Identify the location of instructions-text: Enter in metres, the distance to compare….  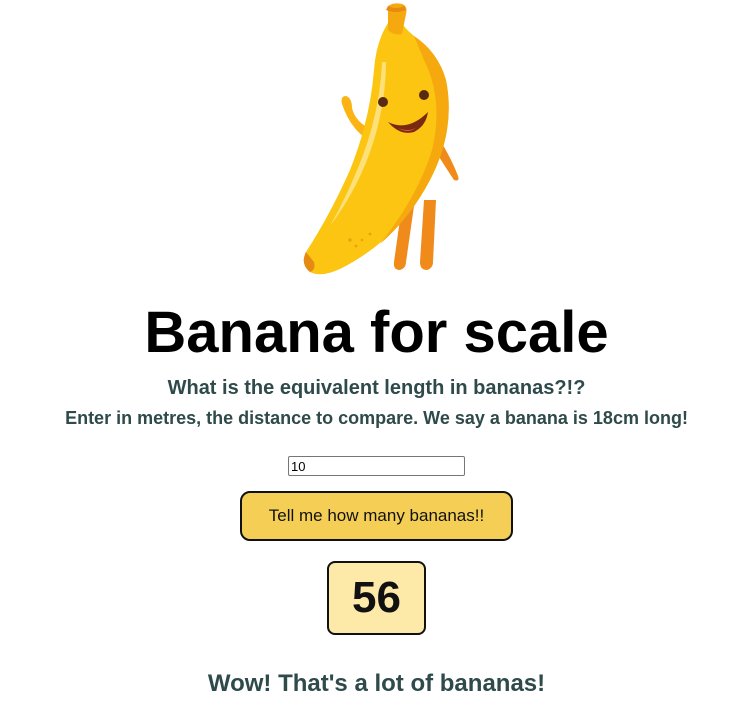
(376, 418).